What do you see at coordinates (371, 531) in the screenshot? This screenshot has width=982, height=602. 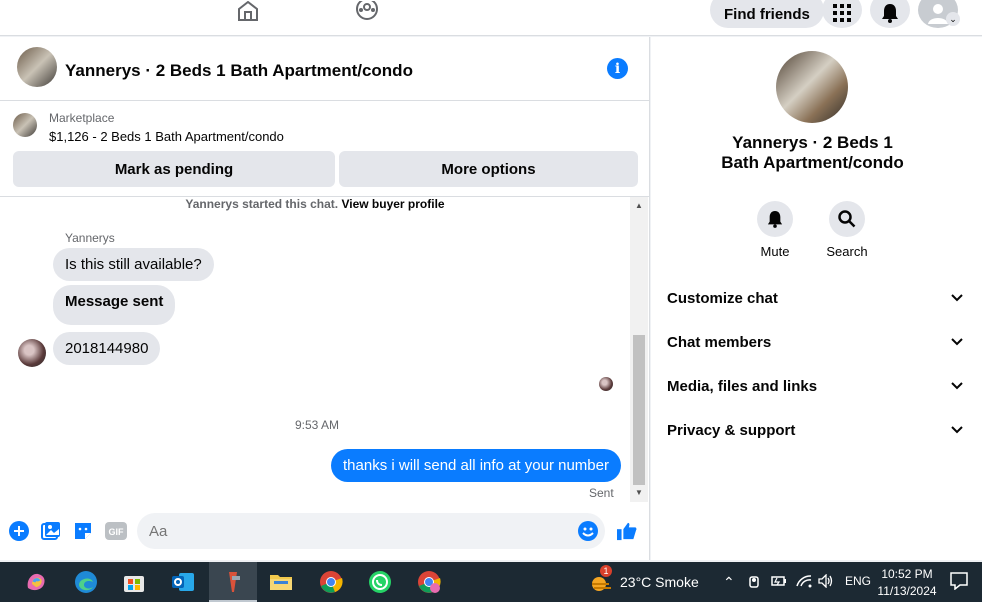 I see `message-input` at bounding box center [371, 531].